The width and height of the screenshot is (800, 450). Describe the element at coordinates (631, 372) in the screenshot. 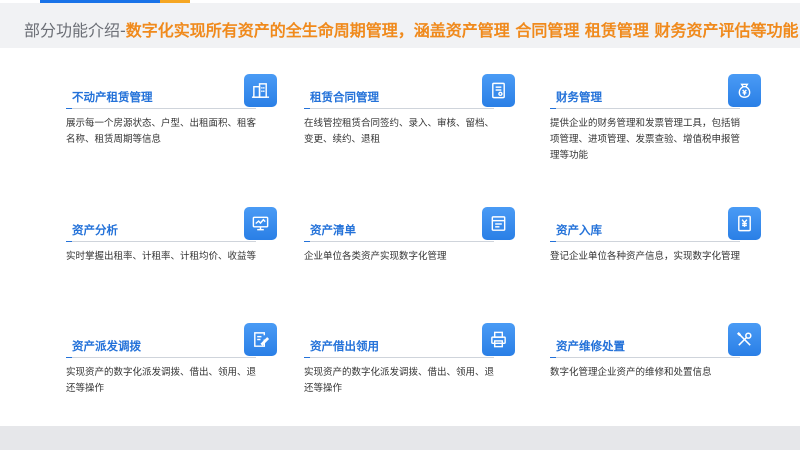

I see `card-description: 数字化管理企业资产的维修和处置信息` at that location.